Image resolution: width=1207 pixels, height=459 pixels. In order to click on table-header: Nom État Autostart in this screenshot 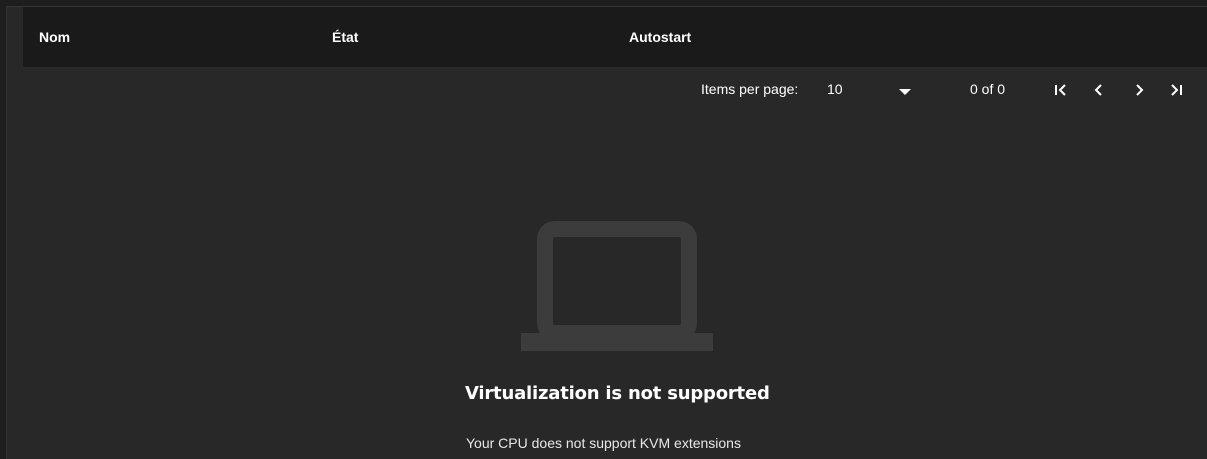, I will do `click(615, 37)`.